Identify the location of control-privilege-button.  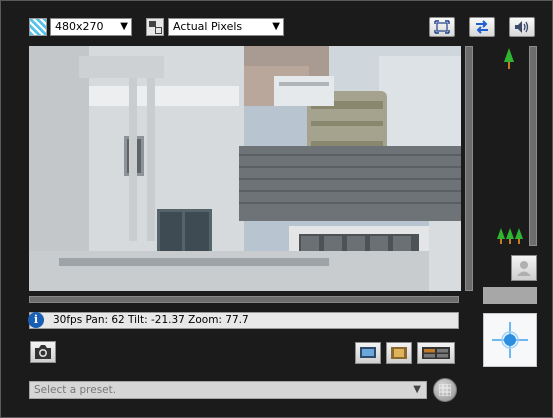
(524, 268).